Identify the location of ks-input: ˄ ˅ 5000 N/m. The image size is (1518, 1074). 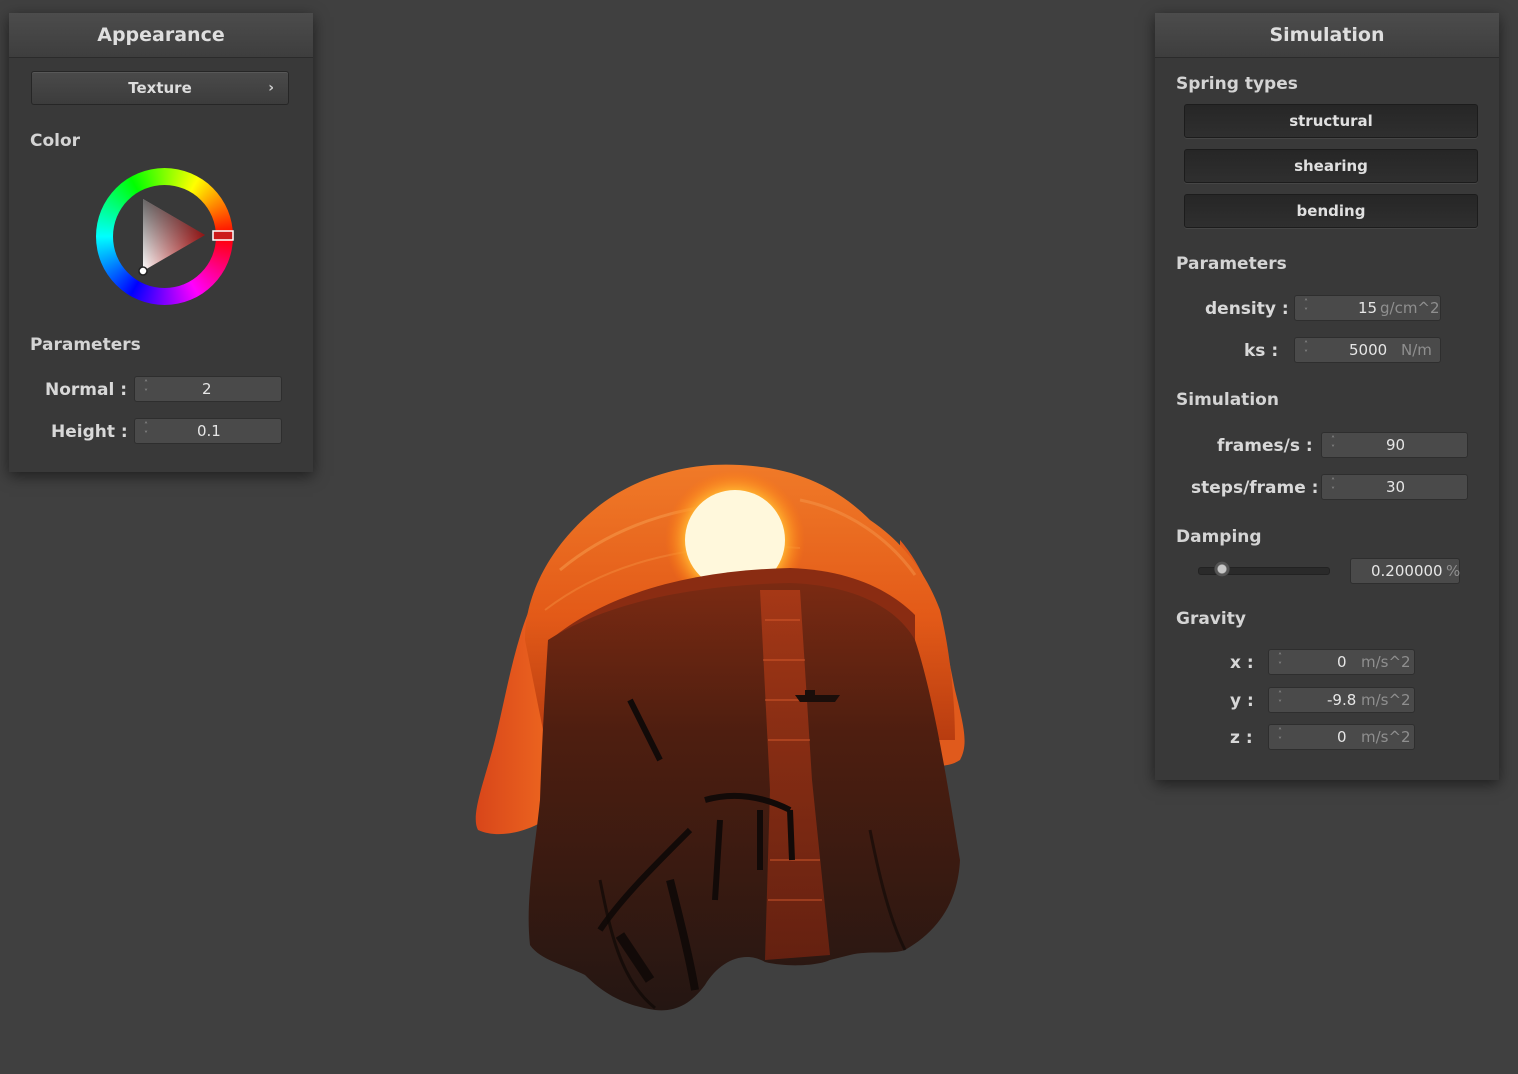
(1367, 350).